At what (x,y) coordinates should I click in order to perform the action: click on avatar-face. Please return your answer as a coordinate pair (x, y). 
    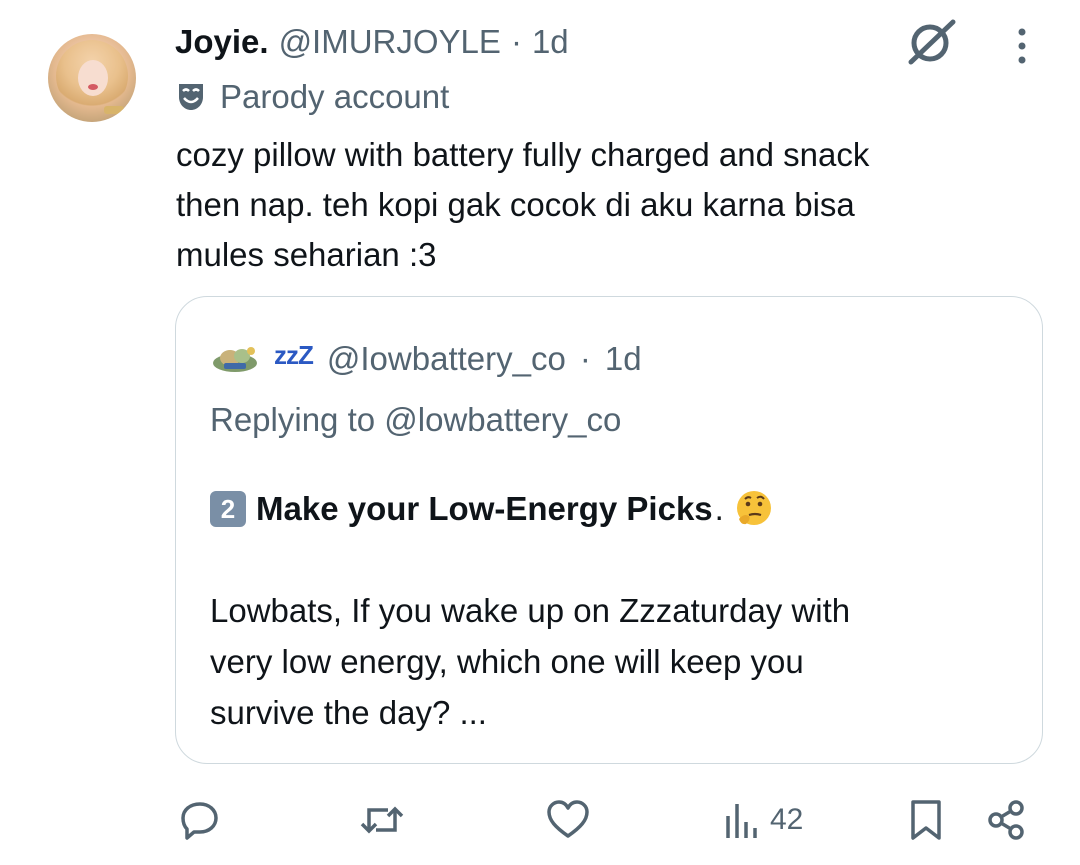
    Looking at the image, I should click on (93, 78).